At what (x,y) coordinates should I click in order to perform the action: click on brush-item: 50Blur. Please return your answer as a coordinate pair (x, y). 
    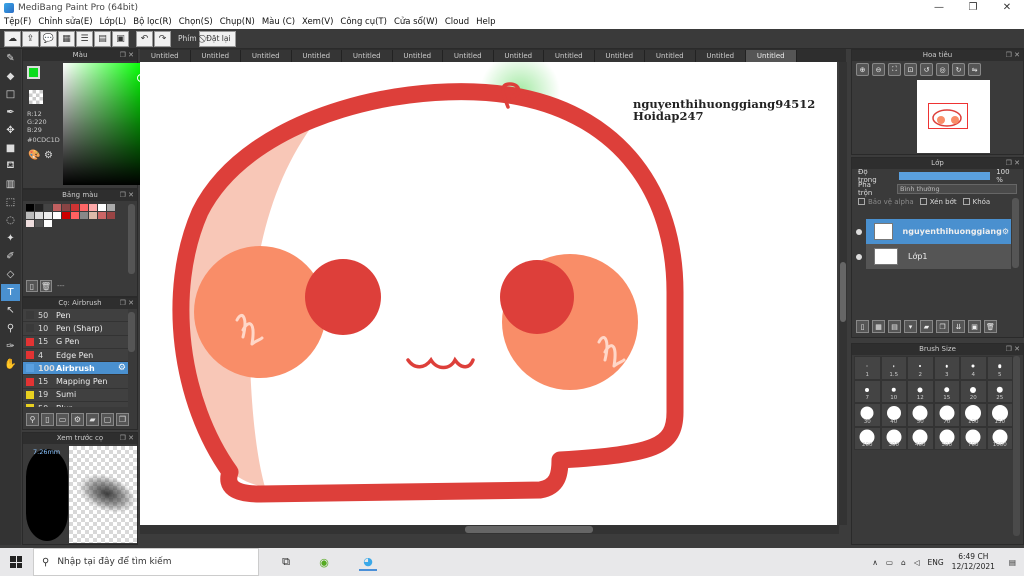
    Looking at the image, I should click on (75, 404).